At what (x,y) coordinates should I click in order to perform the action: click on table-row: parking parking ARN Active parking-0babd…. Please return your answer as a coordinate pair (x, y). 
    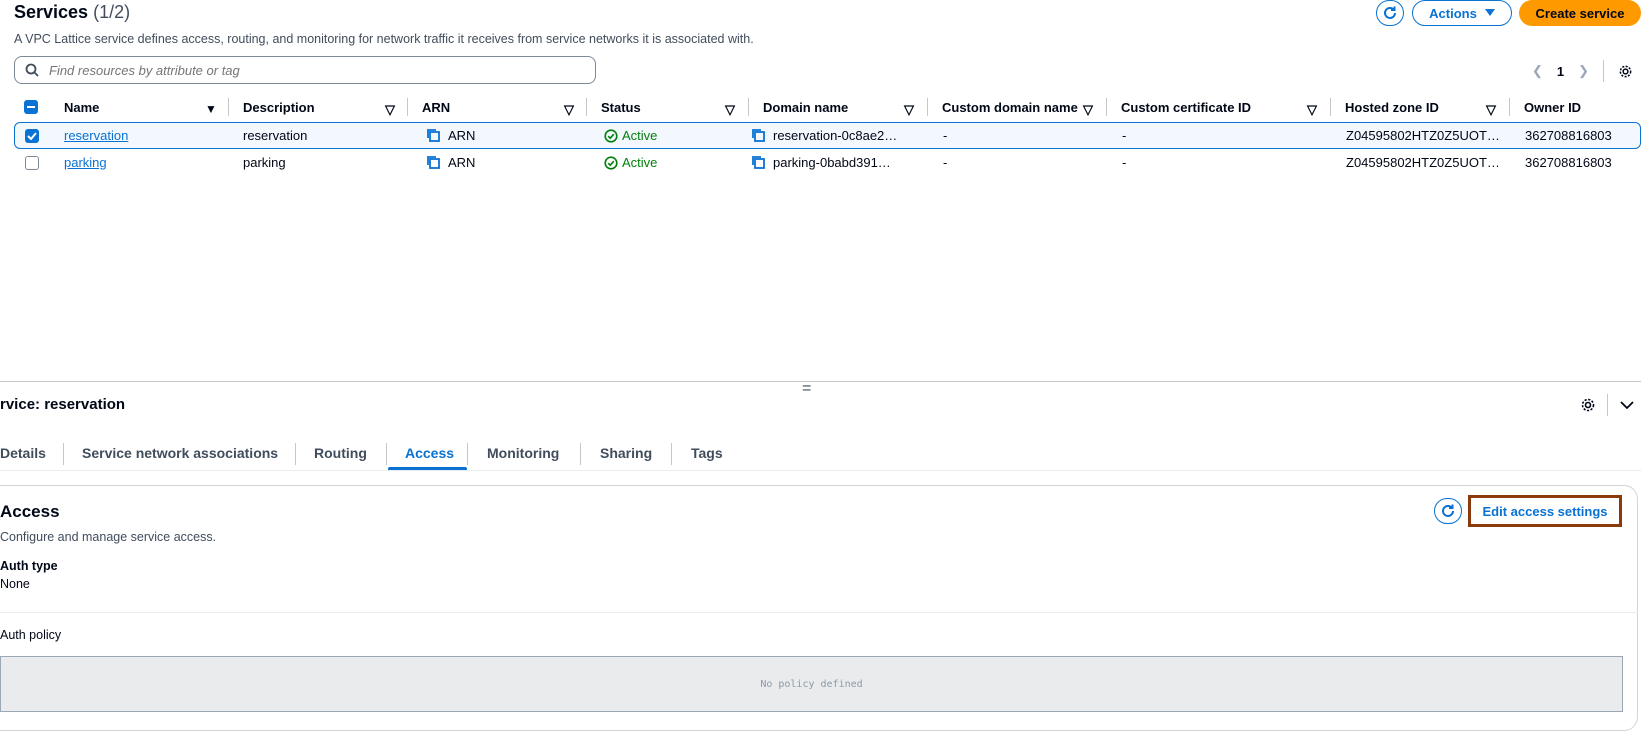
    Looking at the image, I should click on (827, 162).